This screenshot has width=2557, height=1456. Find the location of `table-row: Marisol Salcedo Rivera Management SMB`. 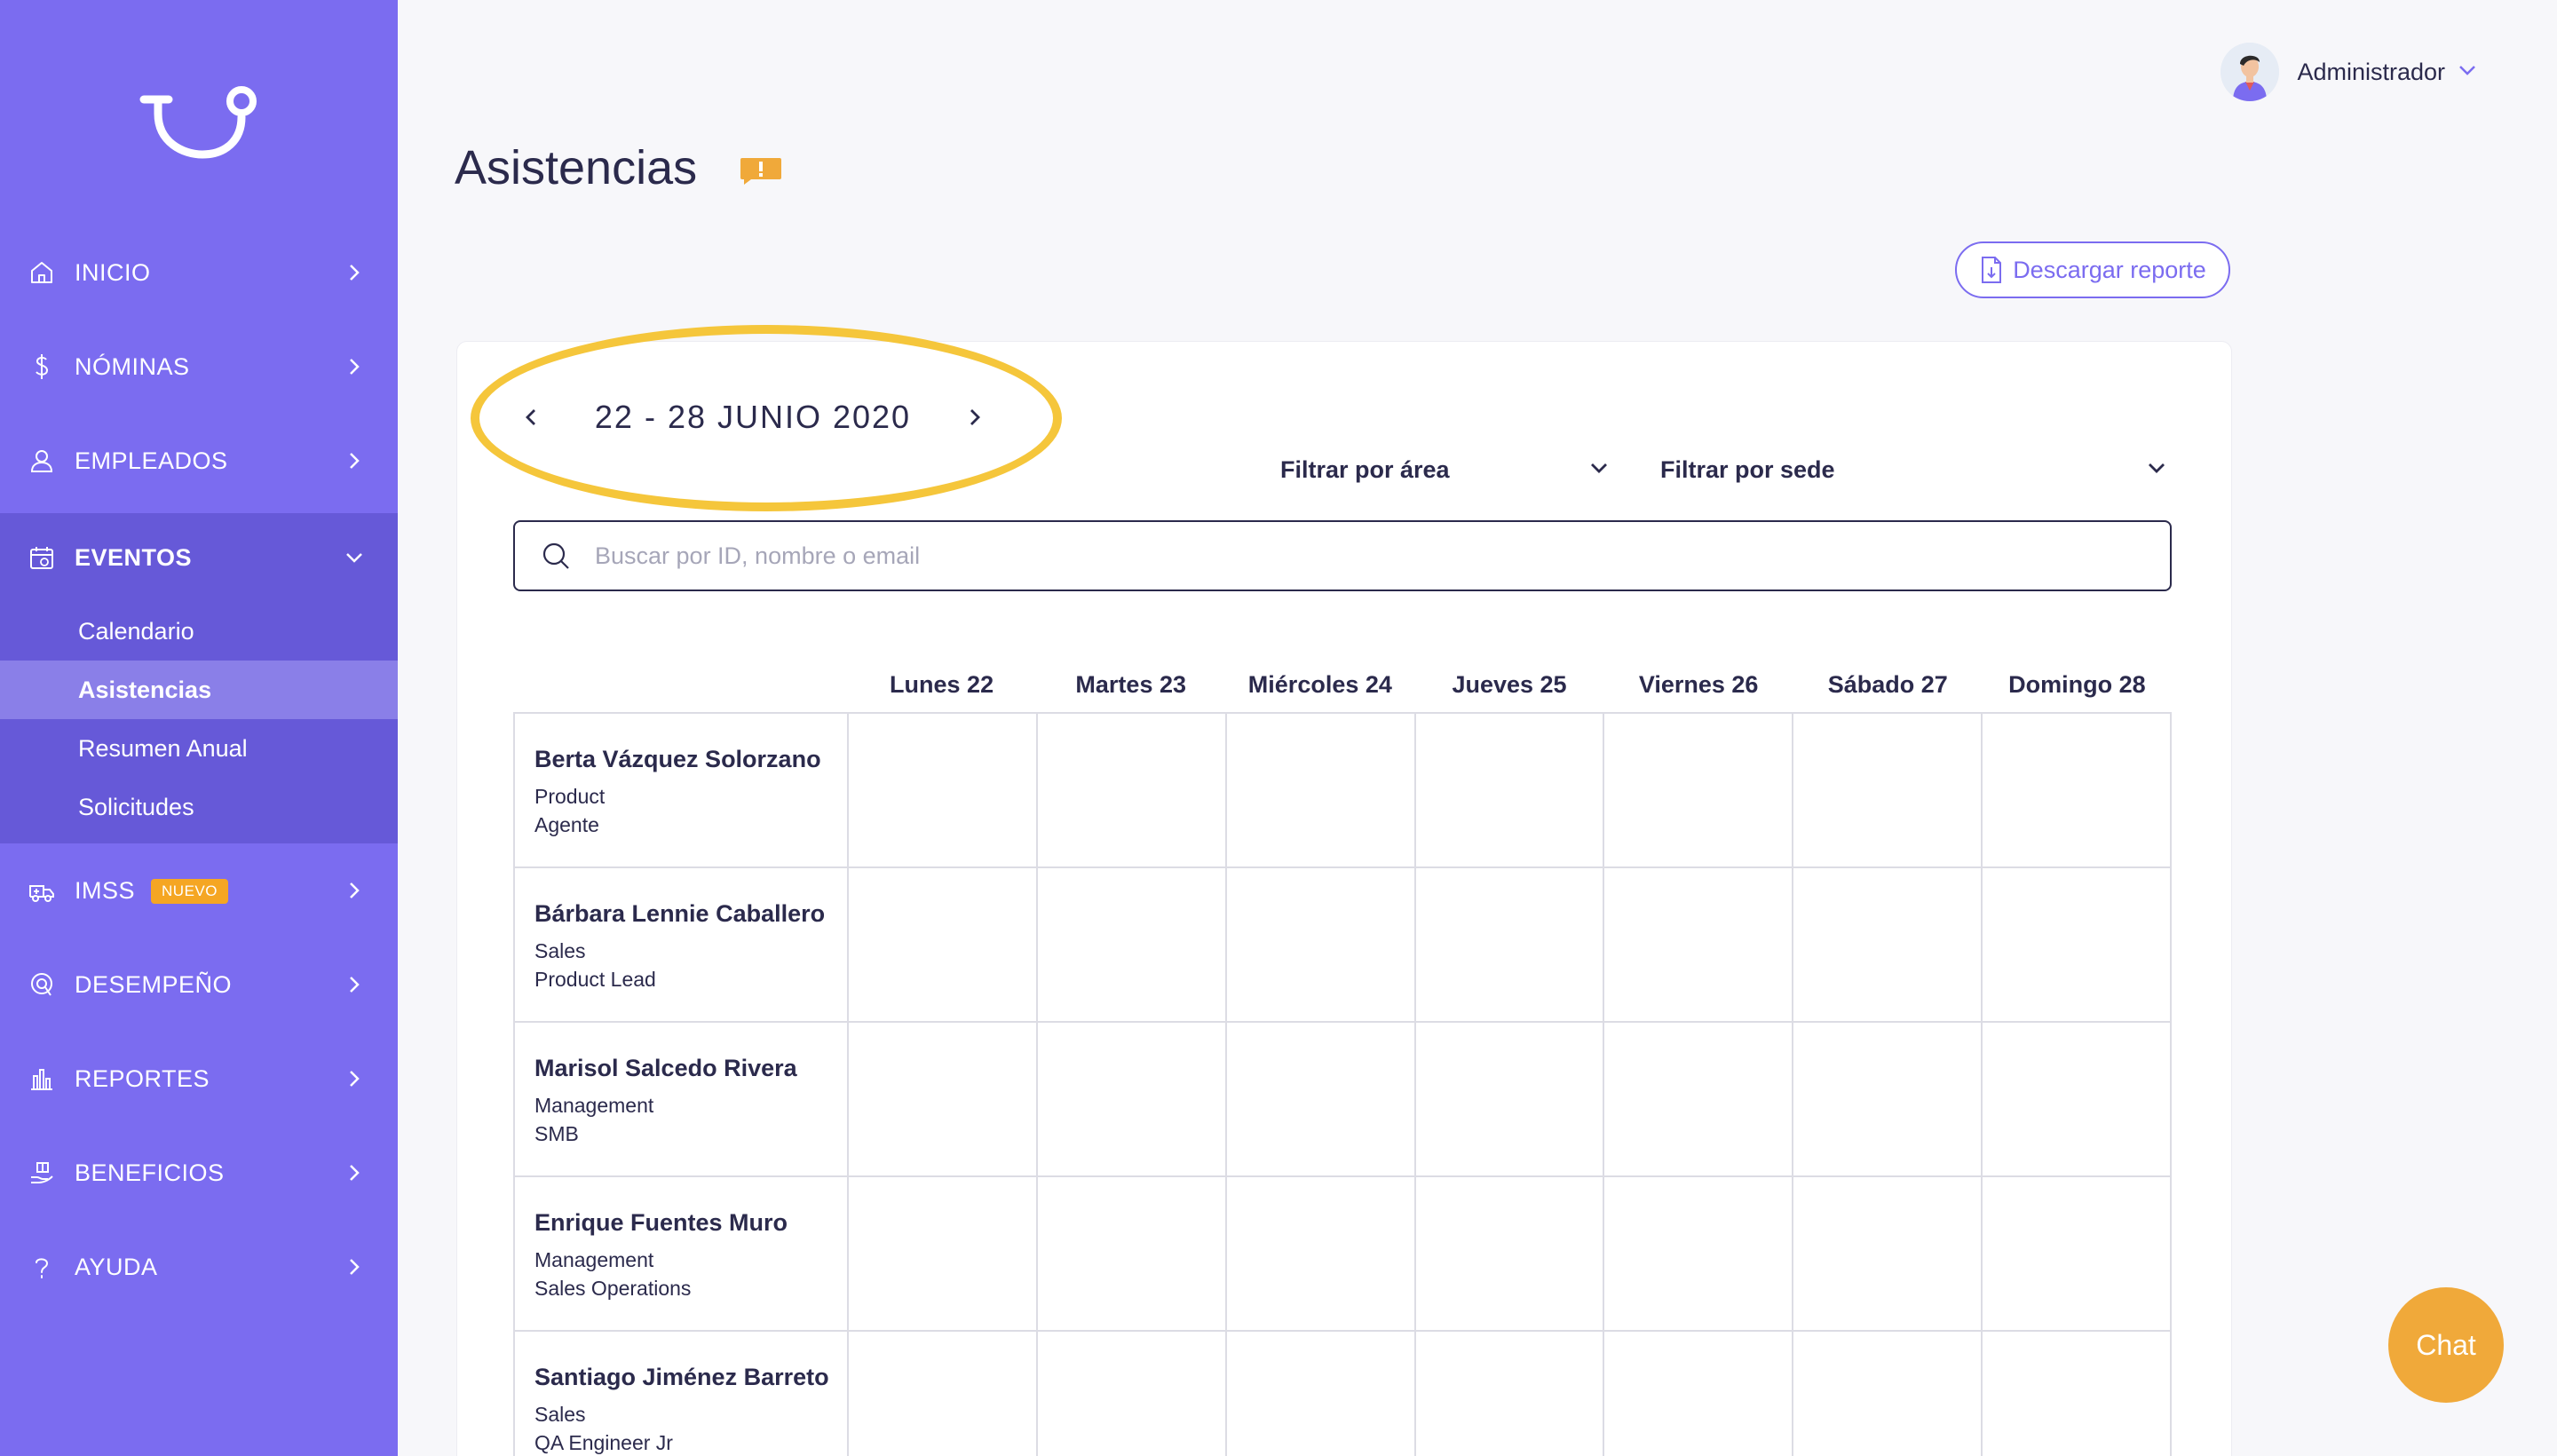

table-row: Marisol Salcedo Rivera Management SMB is located at coordinates (1344, 1100).